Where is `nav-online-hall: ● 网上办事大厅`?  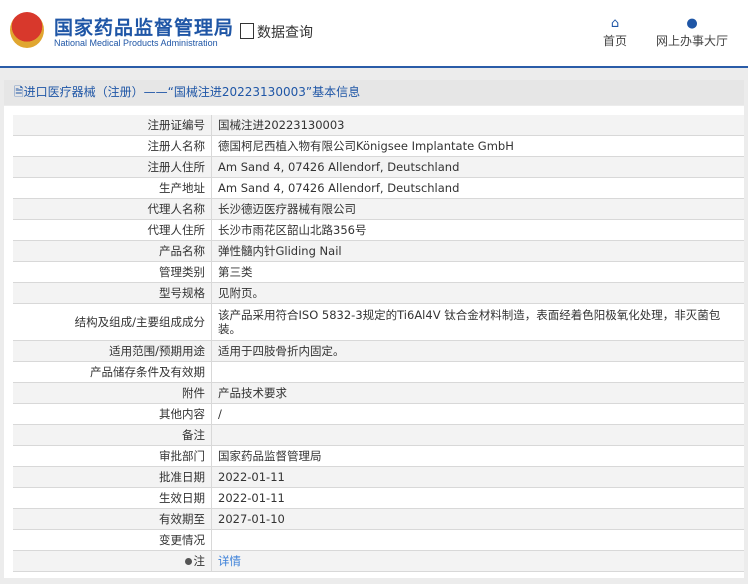 nav-online-hall: ● 网上办事大厅 is located at coordinates (692, 32).